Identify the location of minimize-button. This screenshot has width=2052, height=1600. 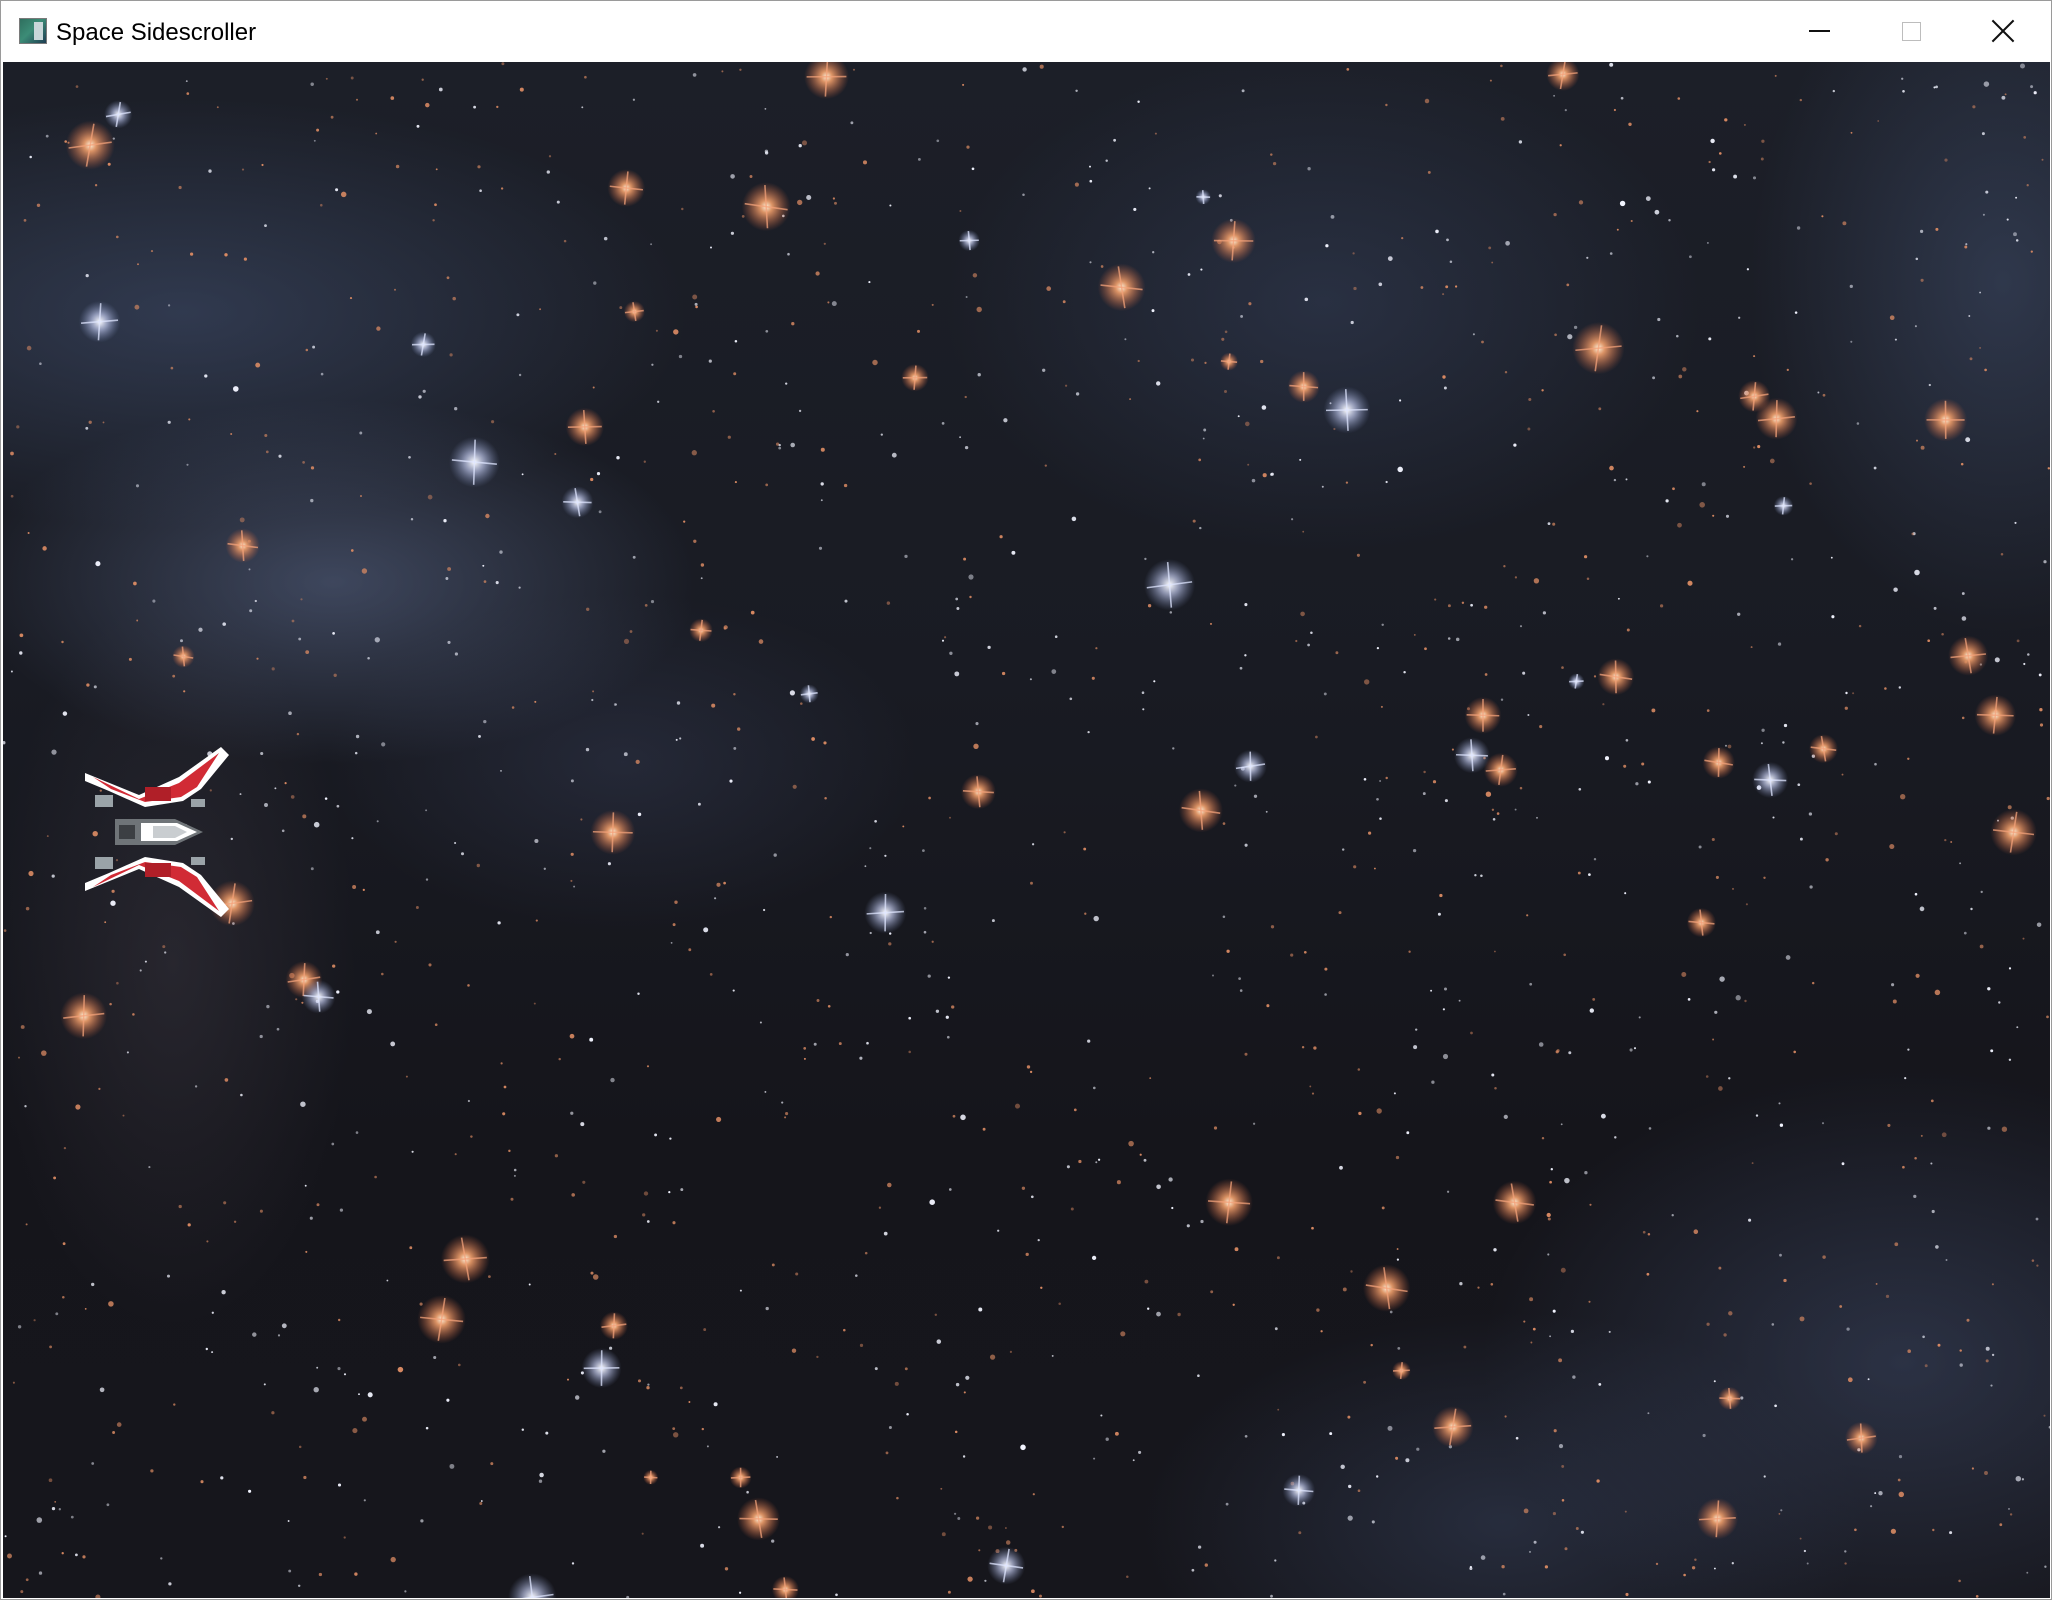
(1819, 31).